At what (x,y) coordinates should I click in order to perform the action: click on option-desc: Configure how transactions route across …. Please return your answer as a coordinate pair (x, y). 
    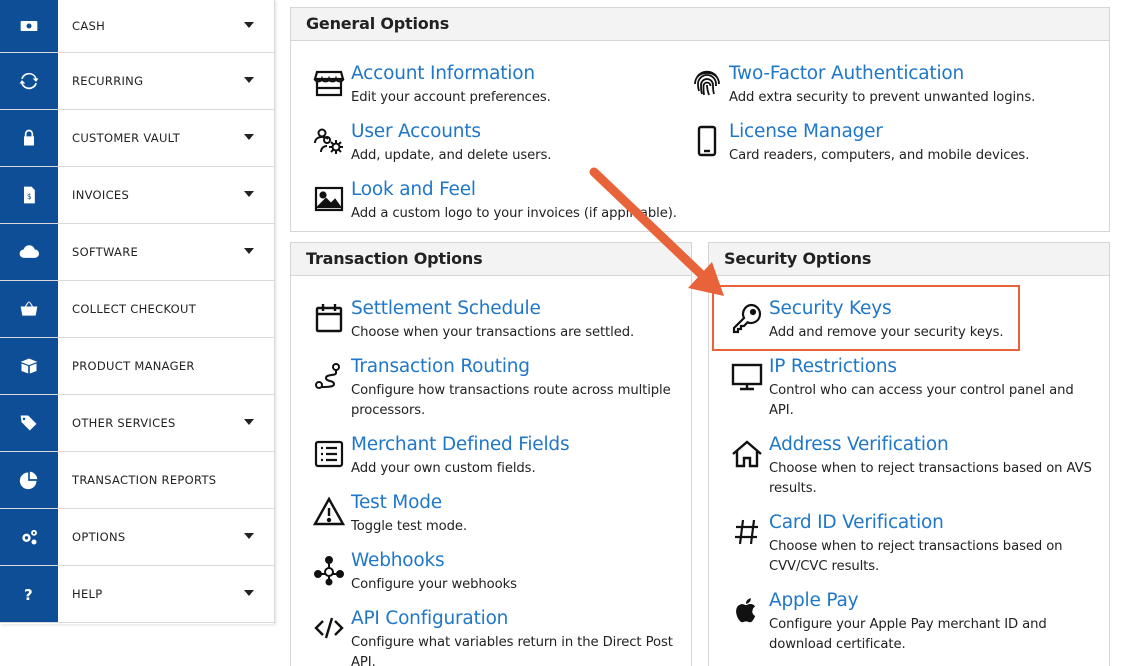
    Looking at the image, I should click on (511, 400).